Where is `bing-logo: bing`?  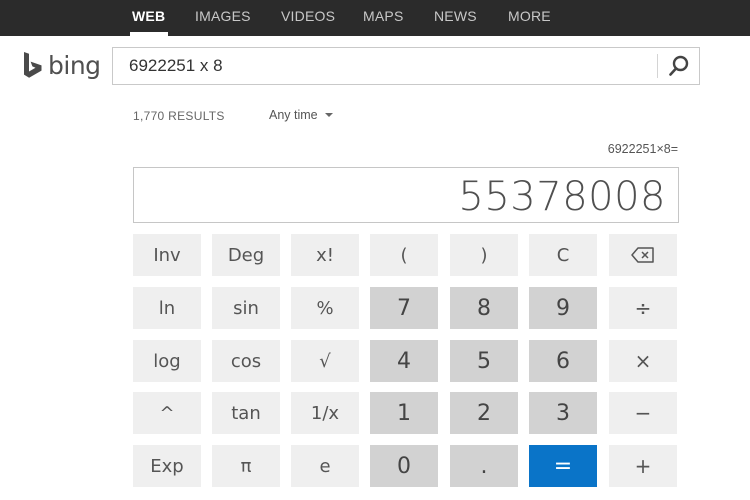 bing-logo: bing is located at coordinates (61, 65).